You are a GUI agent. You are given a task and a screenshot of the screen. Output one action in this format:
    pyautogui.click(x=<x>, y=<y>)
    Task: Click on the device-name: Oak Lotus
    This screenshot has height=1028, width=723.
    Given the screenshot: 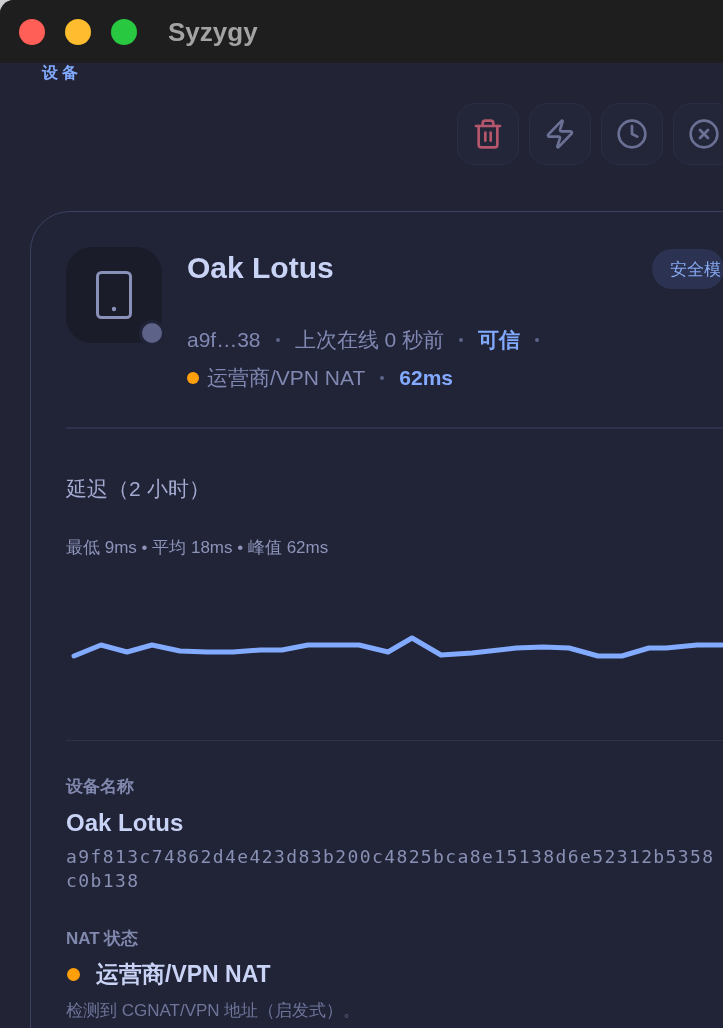 What is the action you would take?
    pyautogui.click(x=261, y=268)
    